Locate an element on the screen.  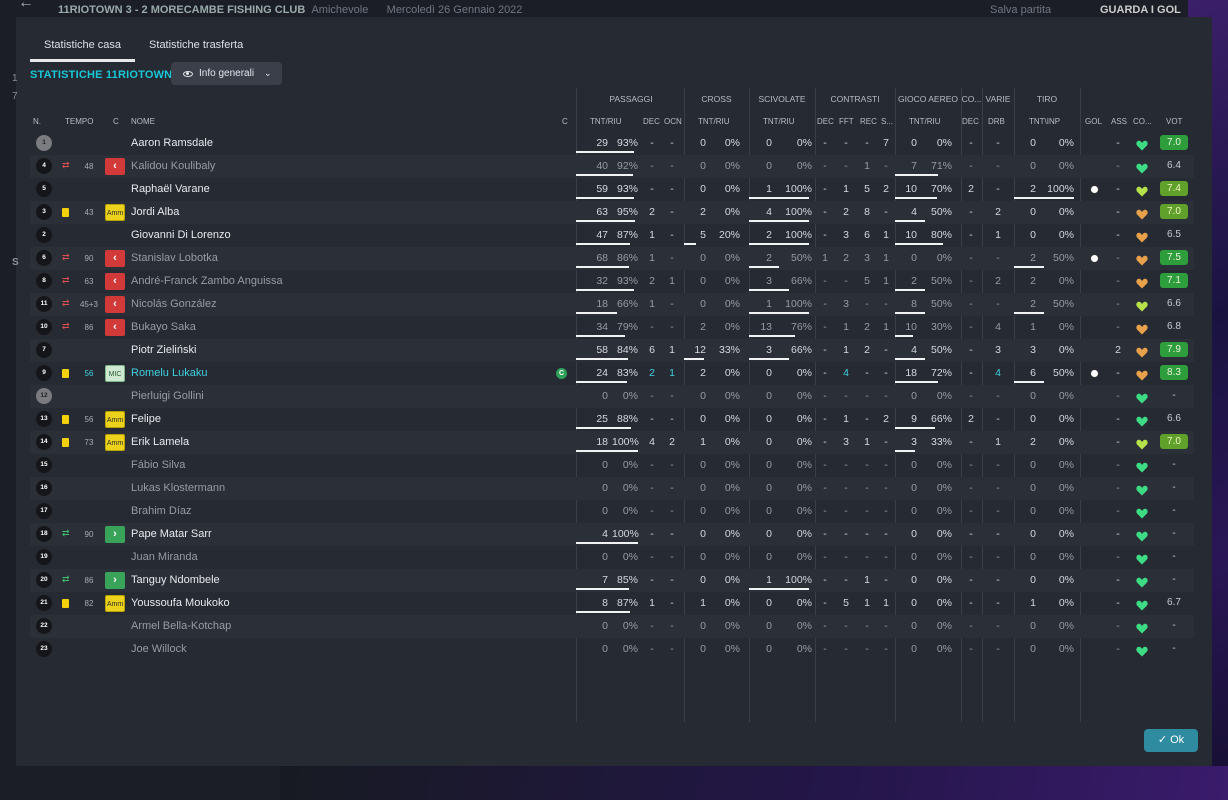
tackle-s: - is located at coordinates (886, 580).